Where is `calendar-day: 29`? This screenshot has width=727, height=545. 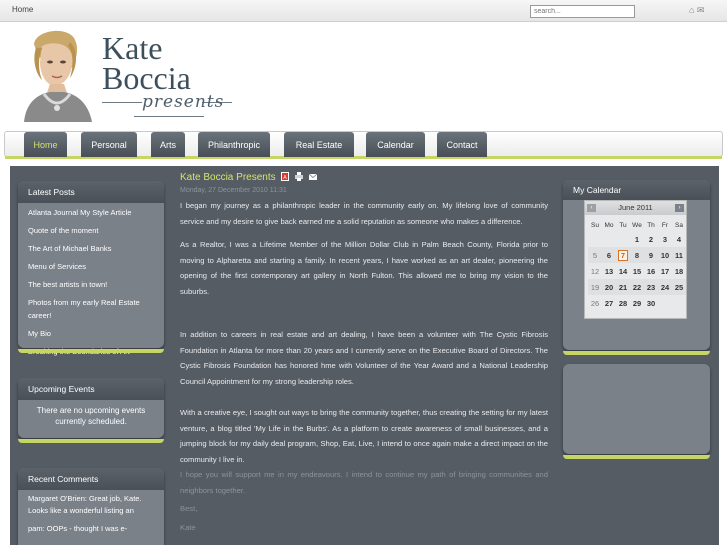
calendar-day: 29 is located at coordinates (637, 303).